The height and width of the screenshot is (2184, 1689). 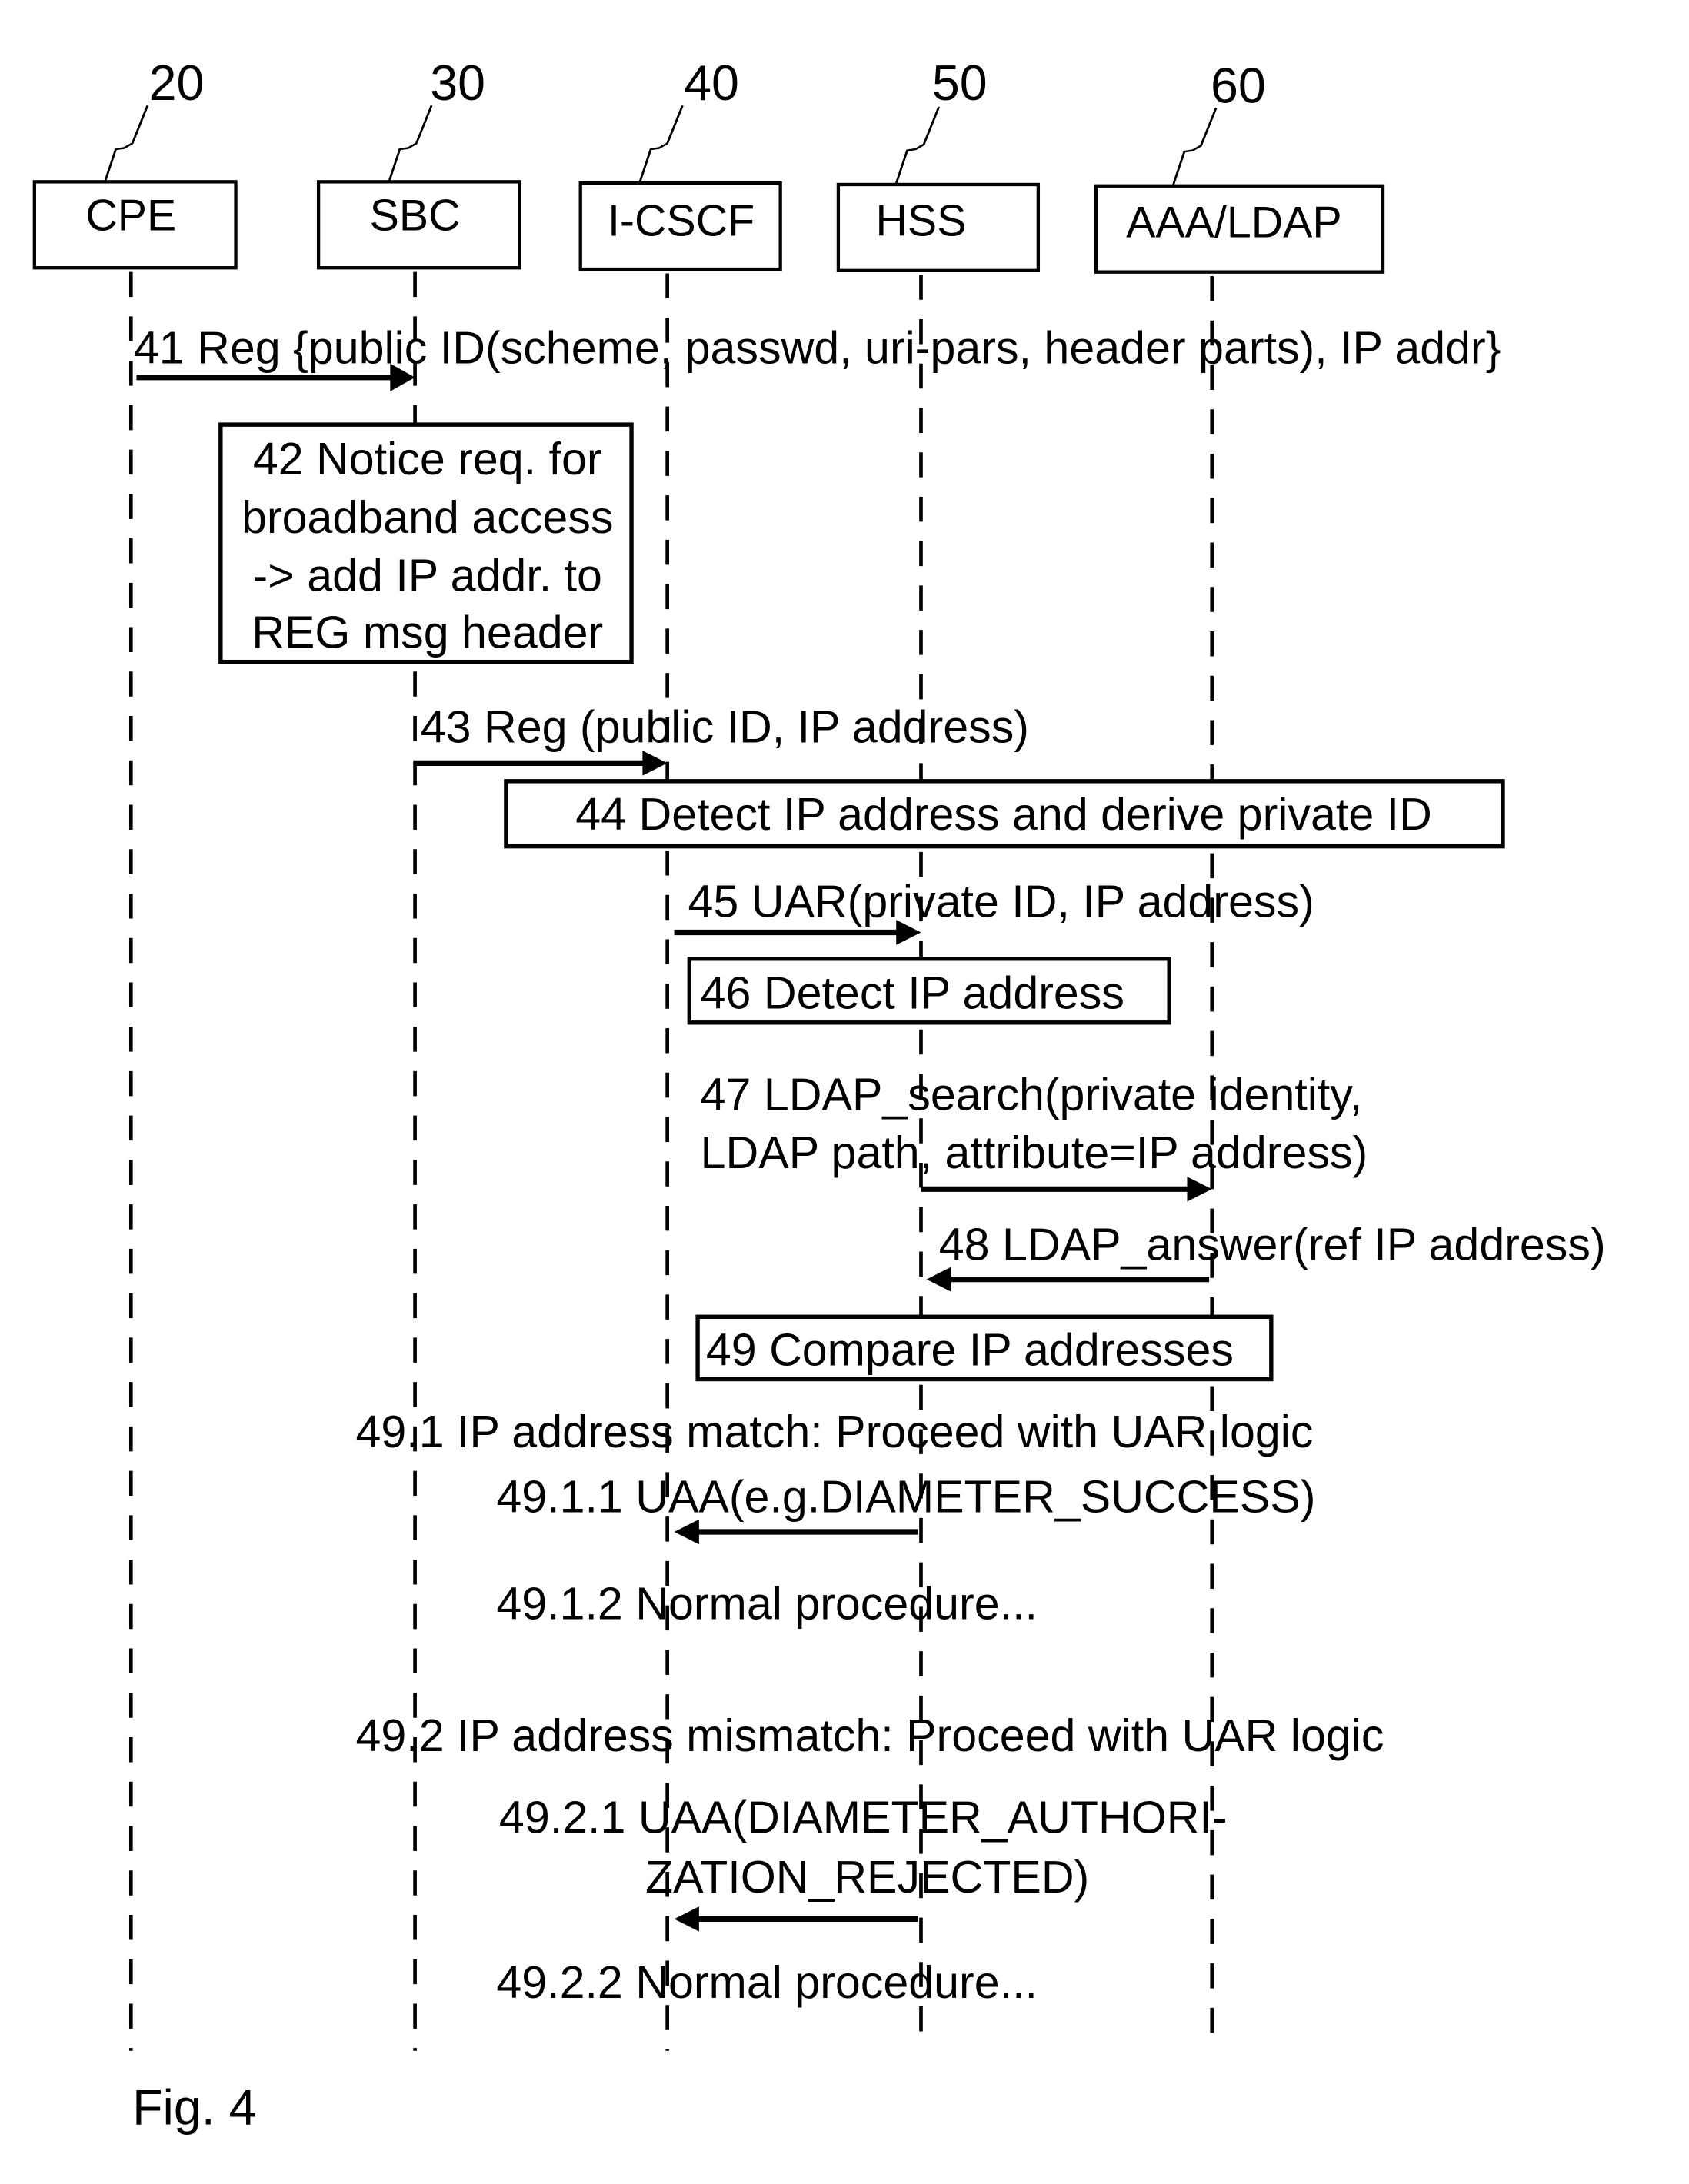 What do you see at coordinates (1001, 901) in the screenshot?
I see `message-45-label: 45 UAR(private ID, IP address)` at bounding box center [1001, 901].